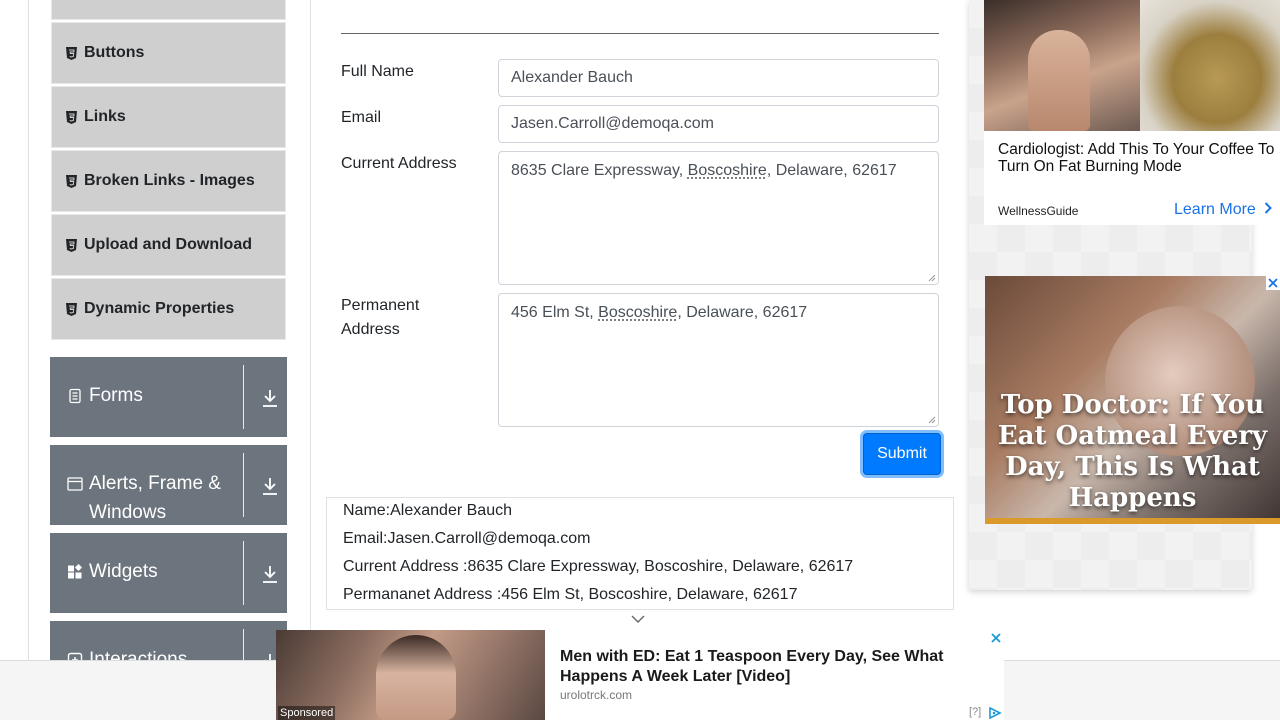  Describe the element at coordinates (168, 397) in the screenshot. I see `sidebar-group-forms: Forms` at that location.